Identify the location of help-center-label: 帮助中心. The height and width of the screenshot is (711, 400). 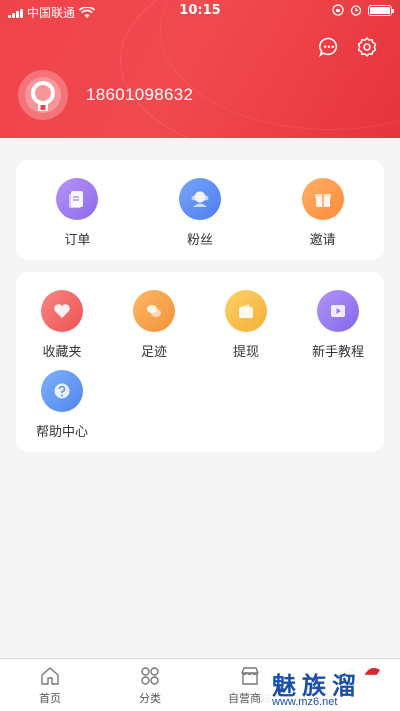
(61, 432).